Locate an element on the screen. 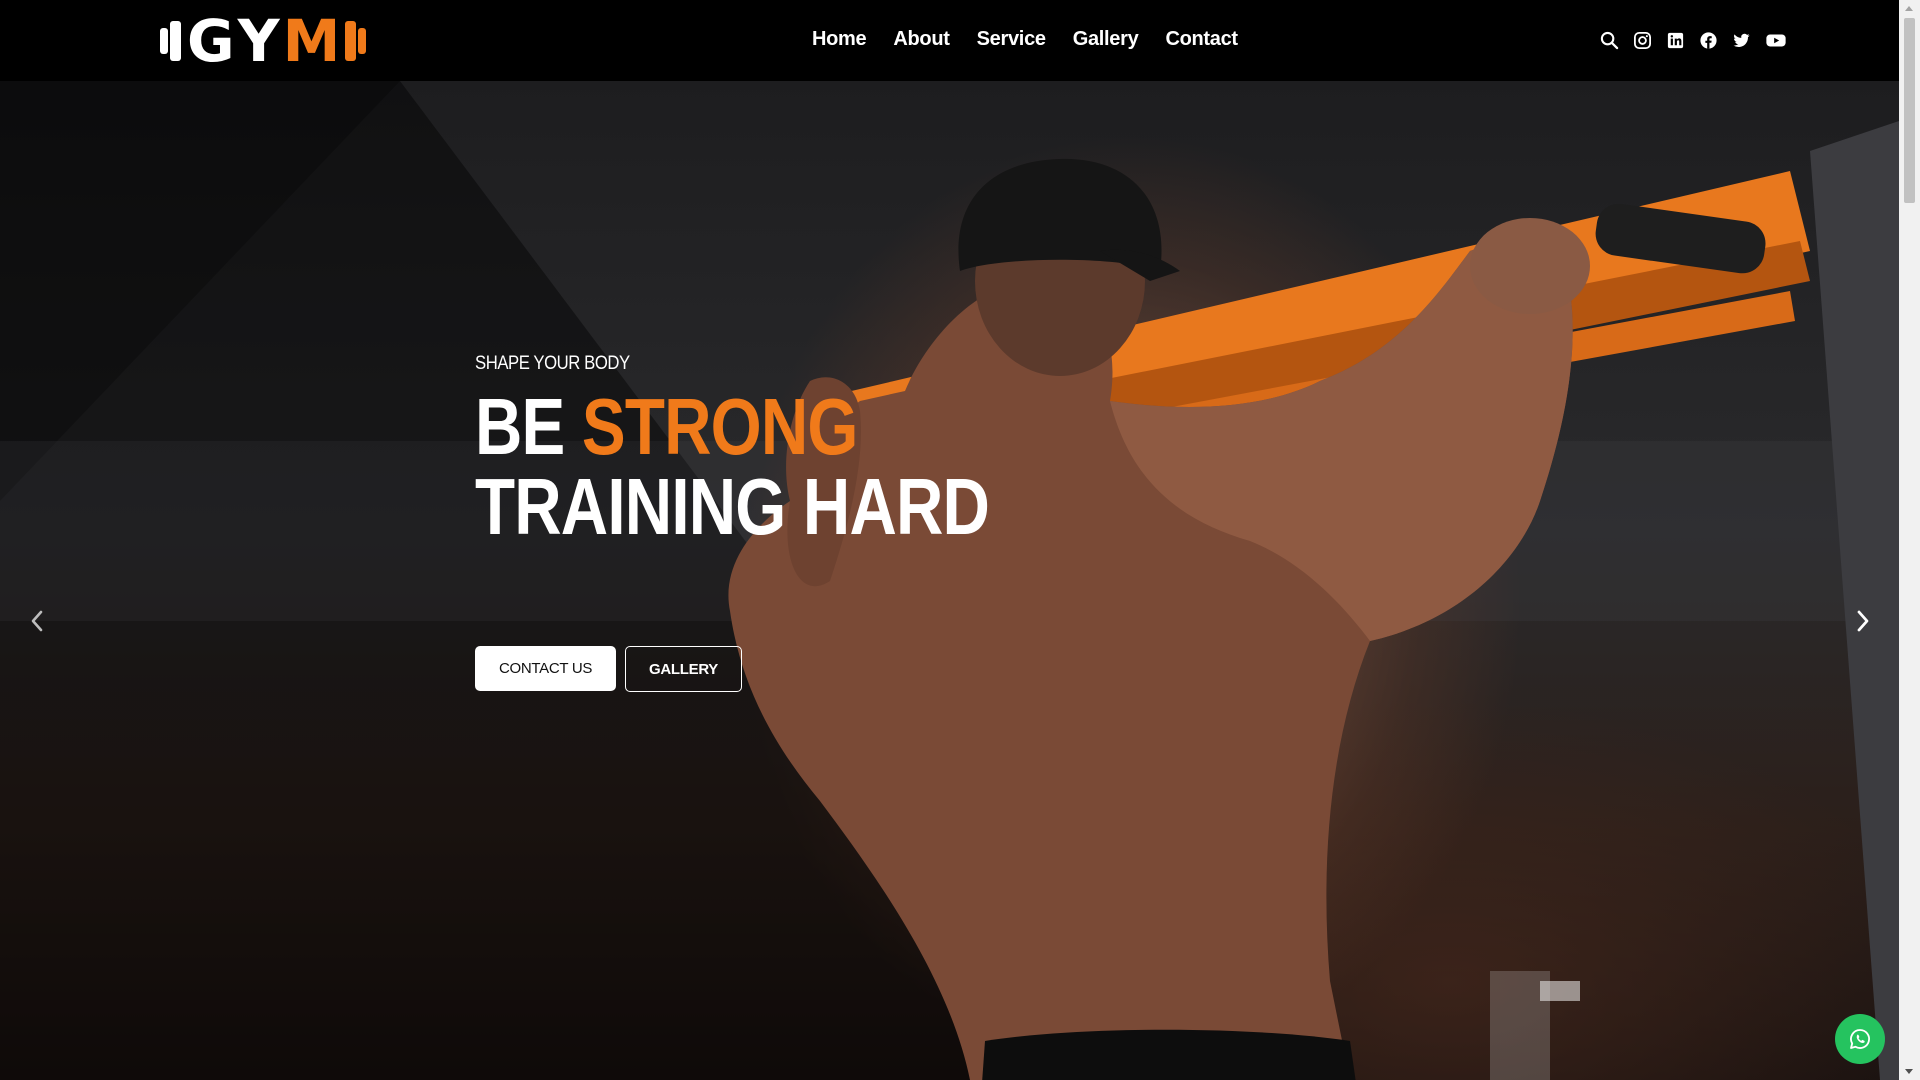 Image resolution: width=1920 pixels, height=1080 pixels. whatsapp-button is located at coordinates (1860, 1039).